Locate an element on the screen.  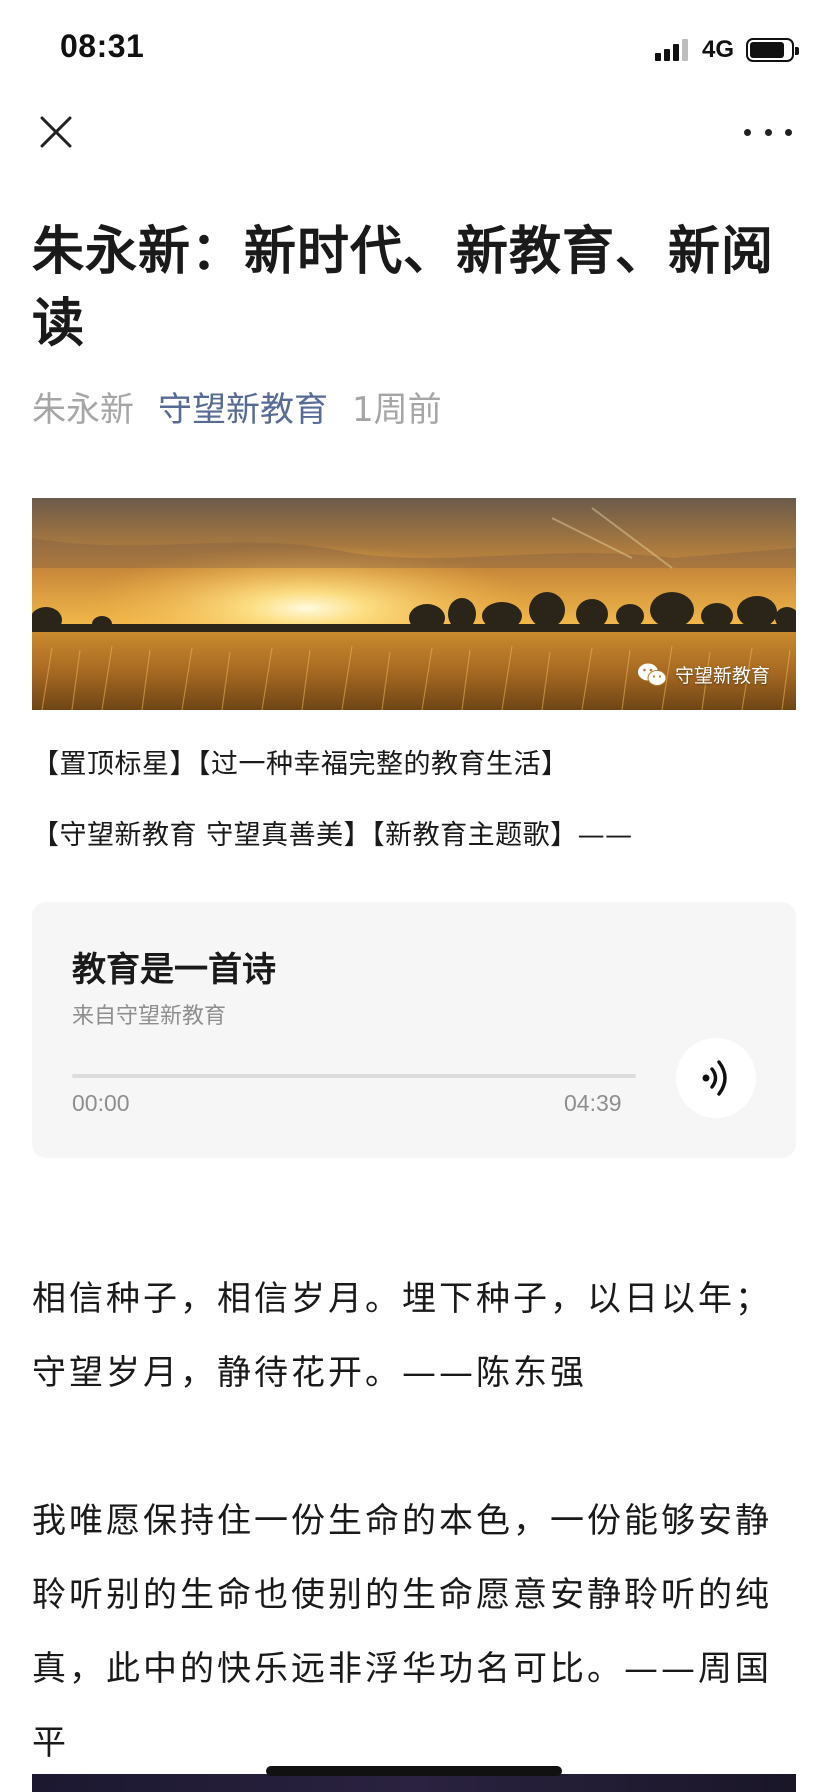
audio-title: 教育是一首诗 is located at coordinates (174, 970).